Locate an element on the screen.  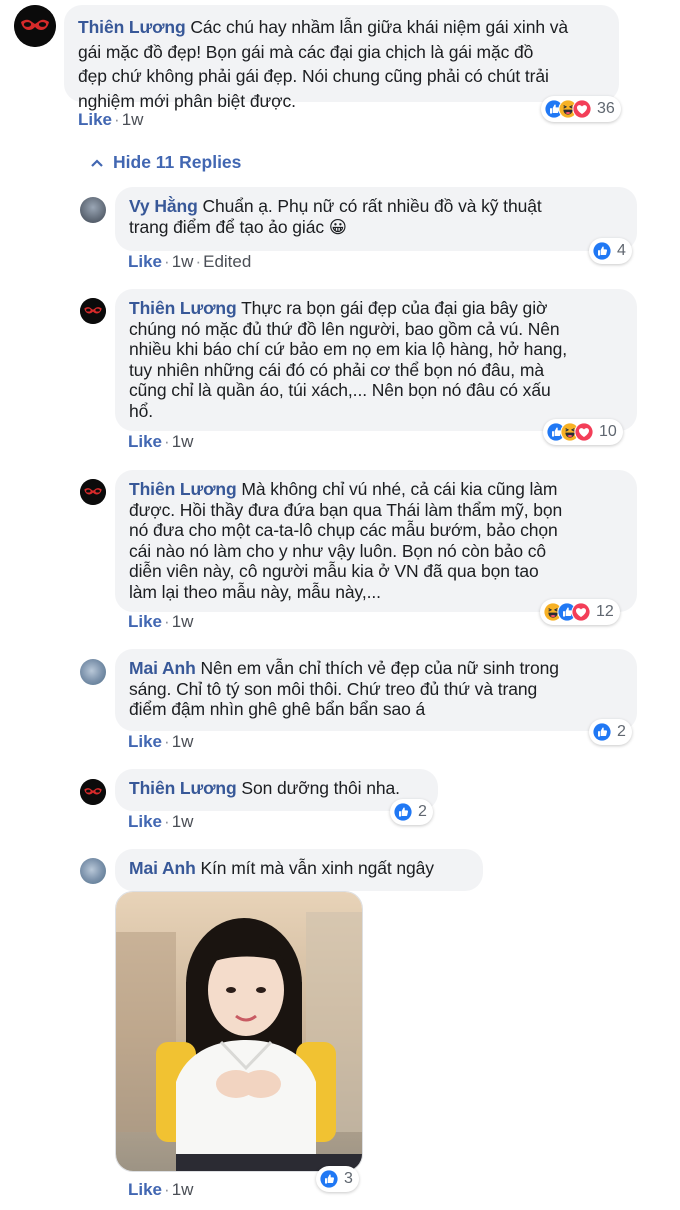
reaction-summary: 4 is located at coordinates (610, 251).